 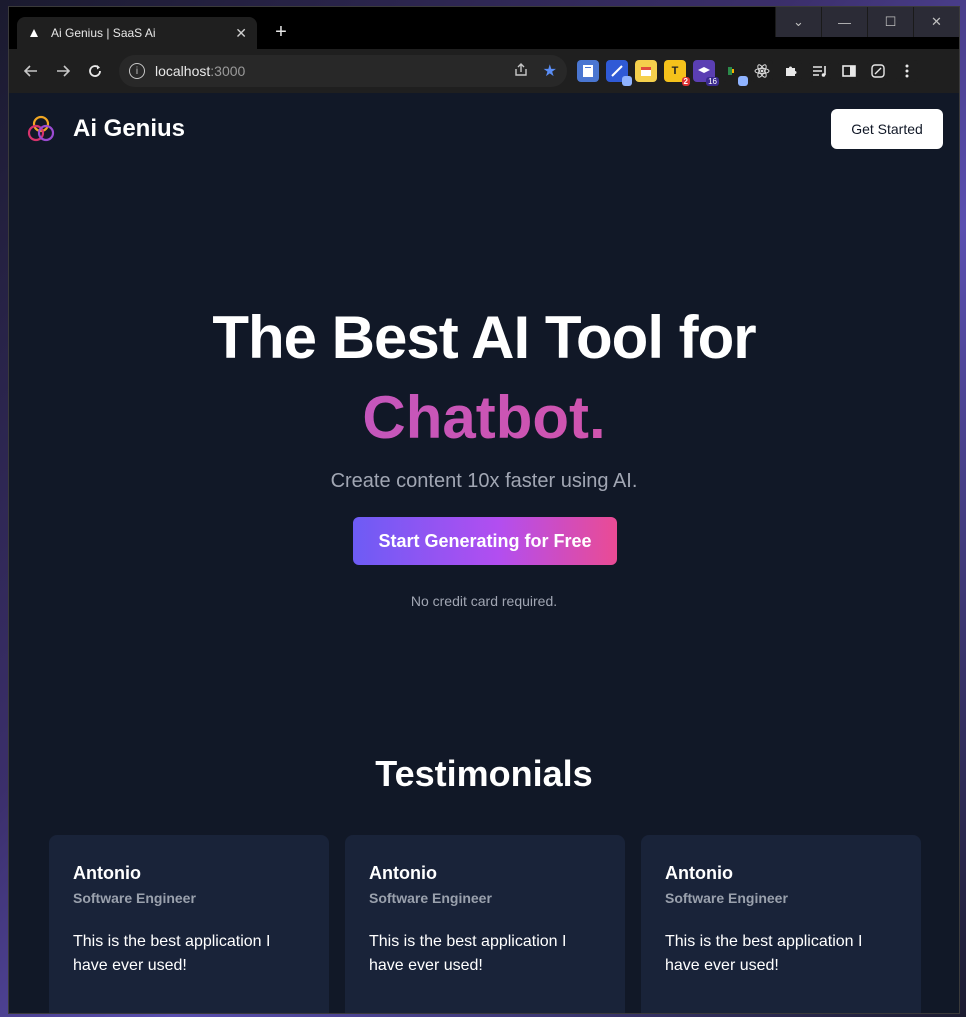 What do you see at coordinates (887, 129) in the screenshot?
I see `get-started-button: Get Started` at bounding box center [887, 129].